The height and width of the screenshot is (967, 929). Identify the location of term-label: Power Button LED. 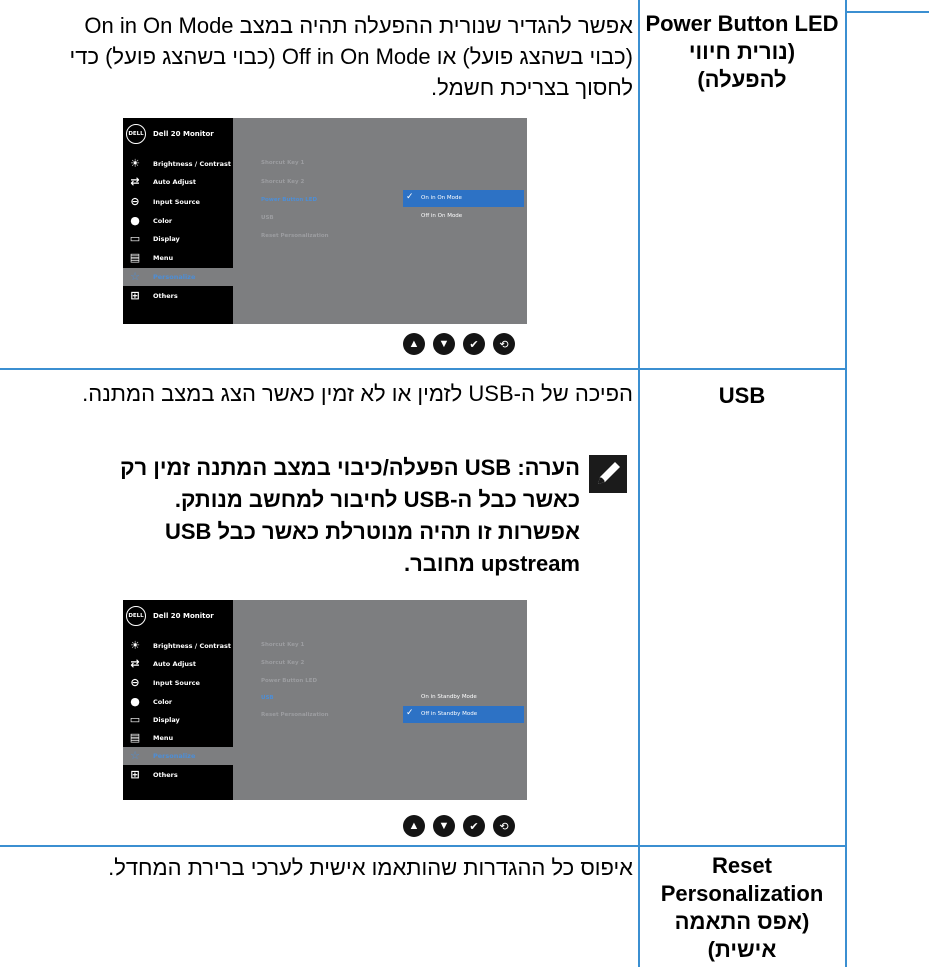
(742, 23).